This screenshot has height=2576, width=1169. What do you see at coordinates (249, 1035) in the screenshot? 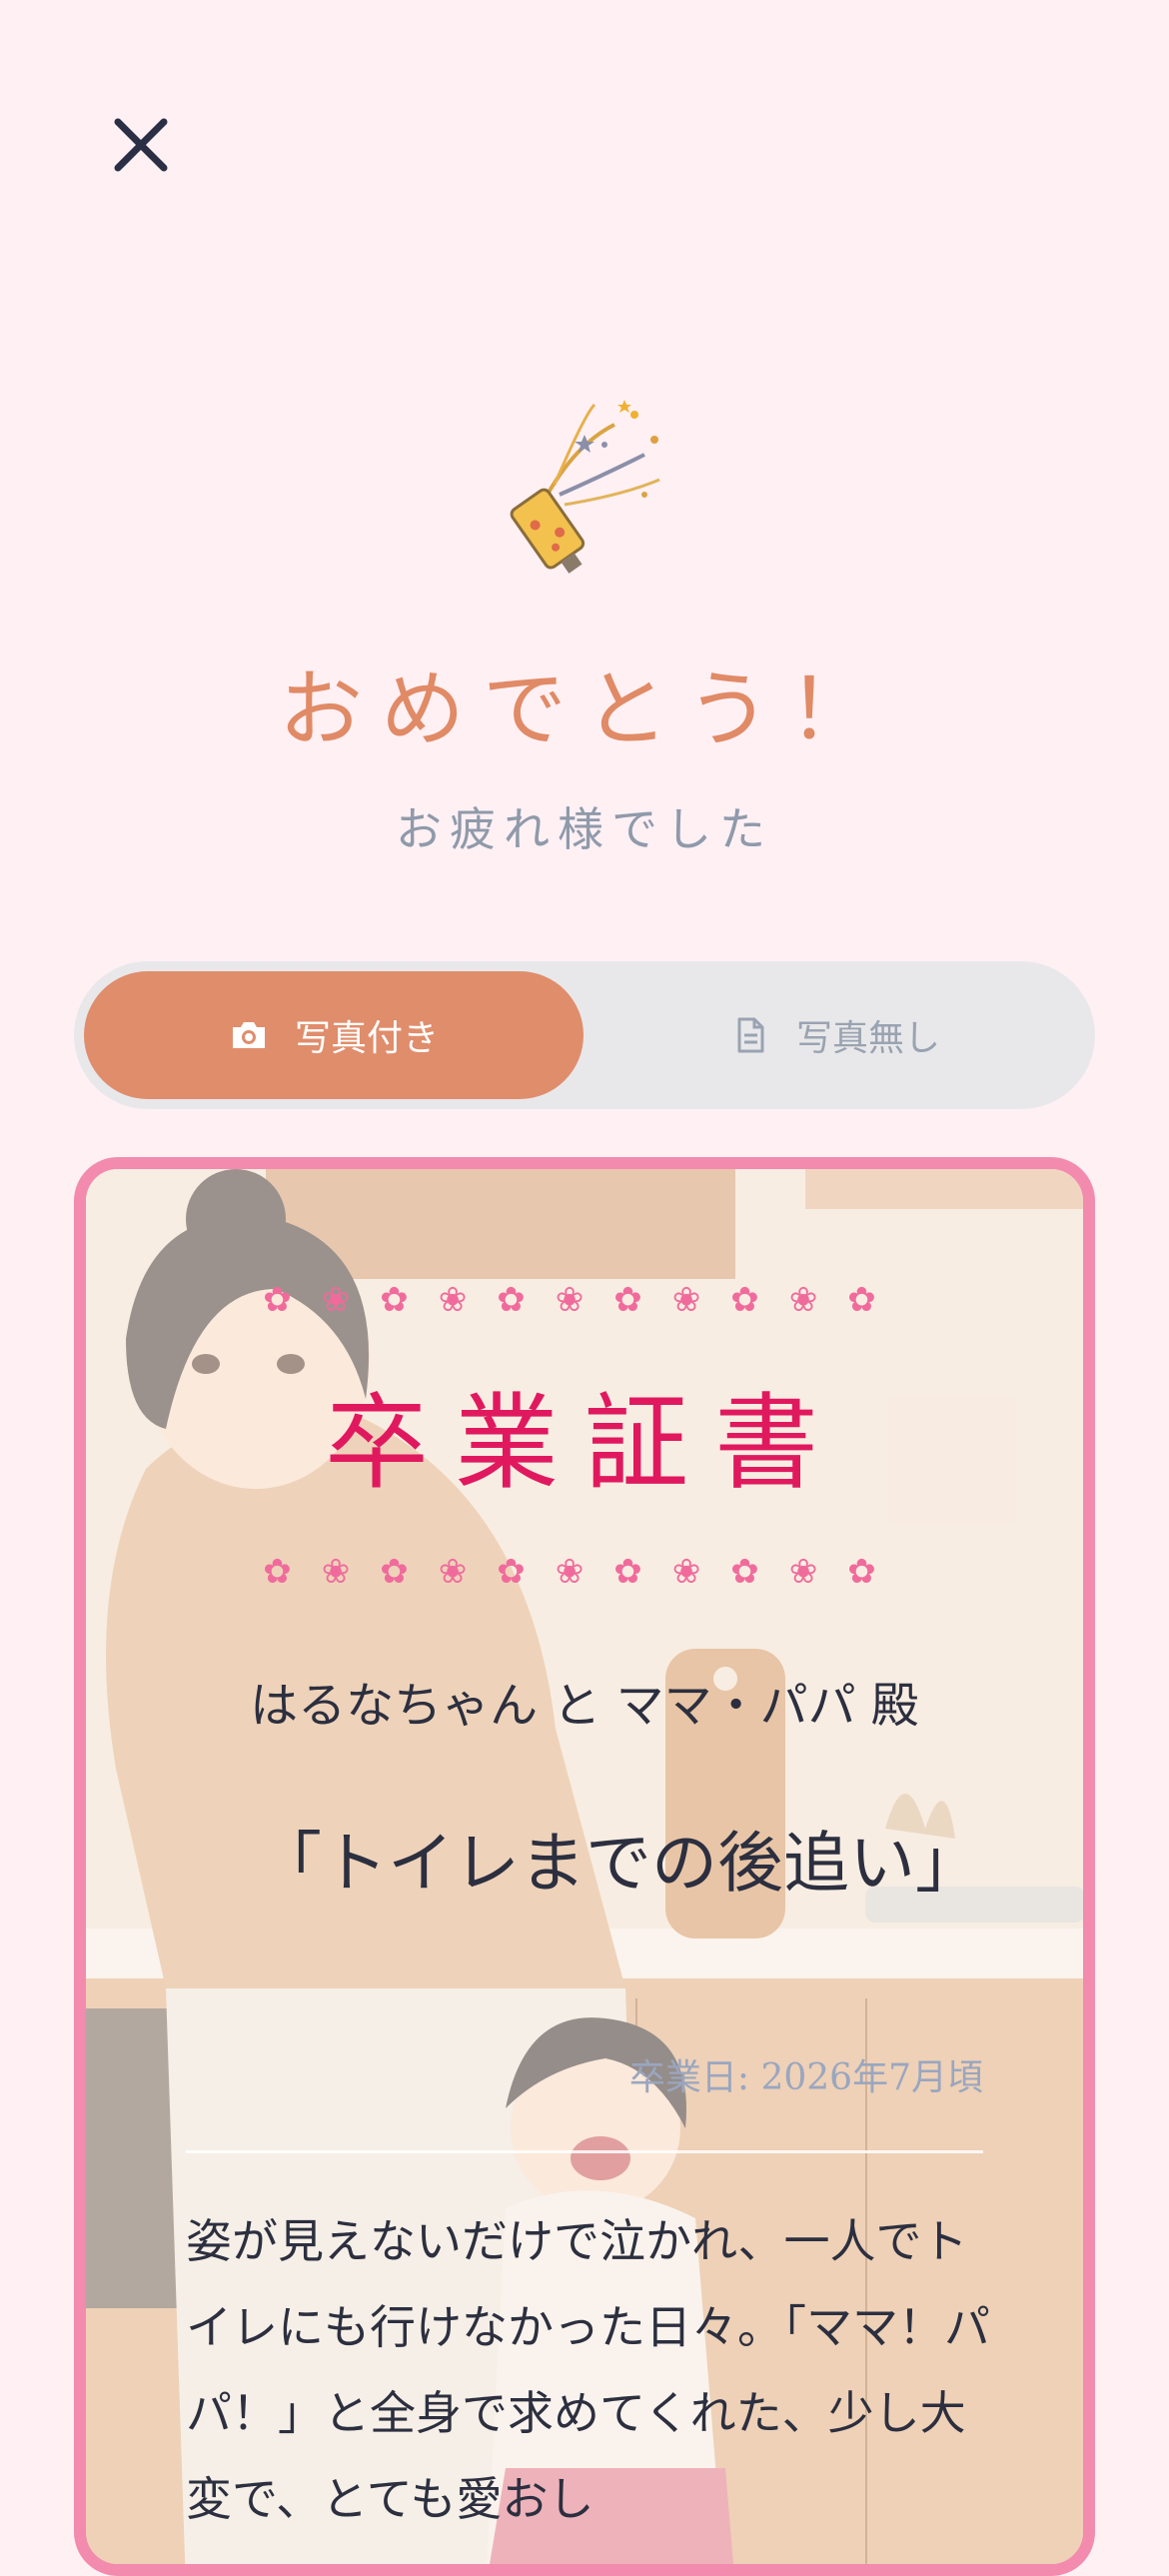
I see `camera-icon` at bounding box center [249, 1035].